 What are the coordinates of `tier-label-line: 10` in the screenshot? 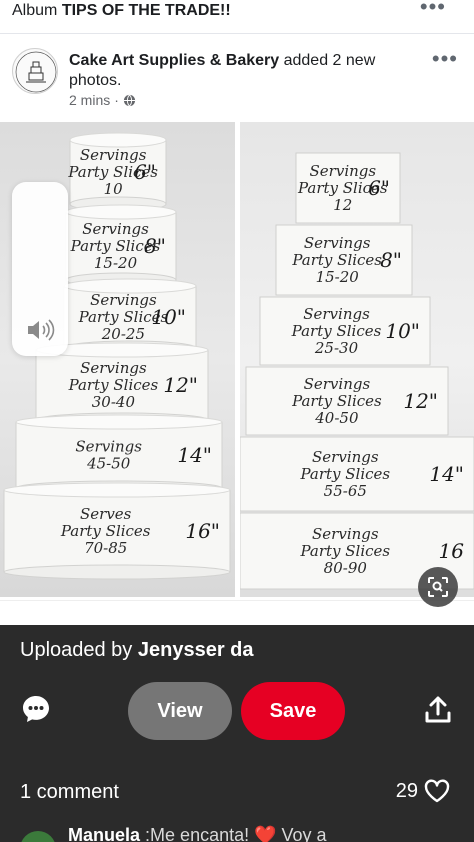 It's located at (114, 189).